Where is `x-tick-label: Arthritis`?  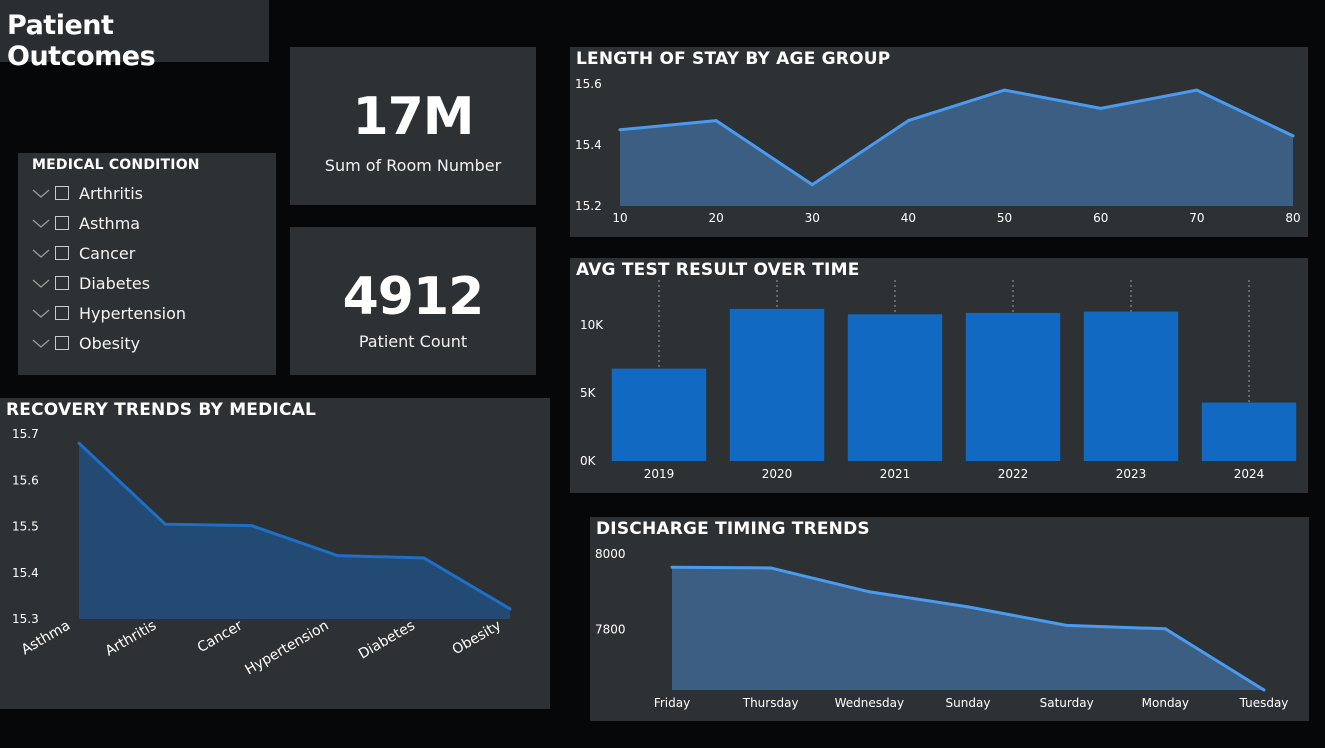 x-tick-label: Arthritis is located at coordinates (131, 639).